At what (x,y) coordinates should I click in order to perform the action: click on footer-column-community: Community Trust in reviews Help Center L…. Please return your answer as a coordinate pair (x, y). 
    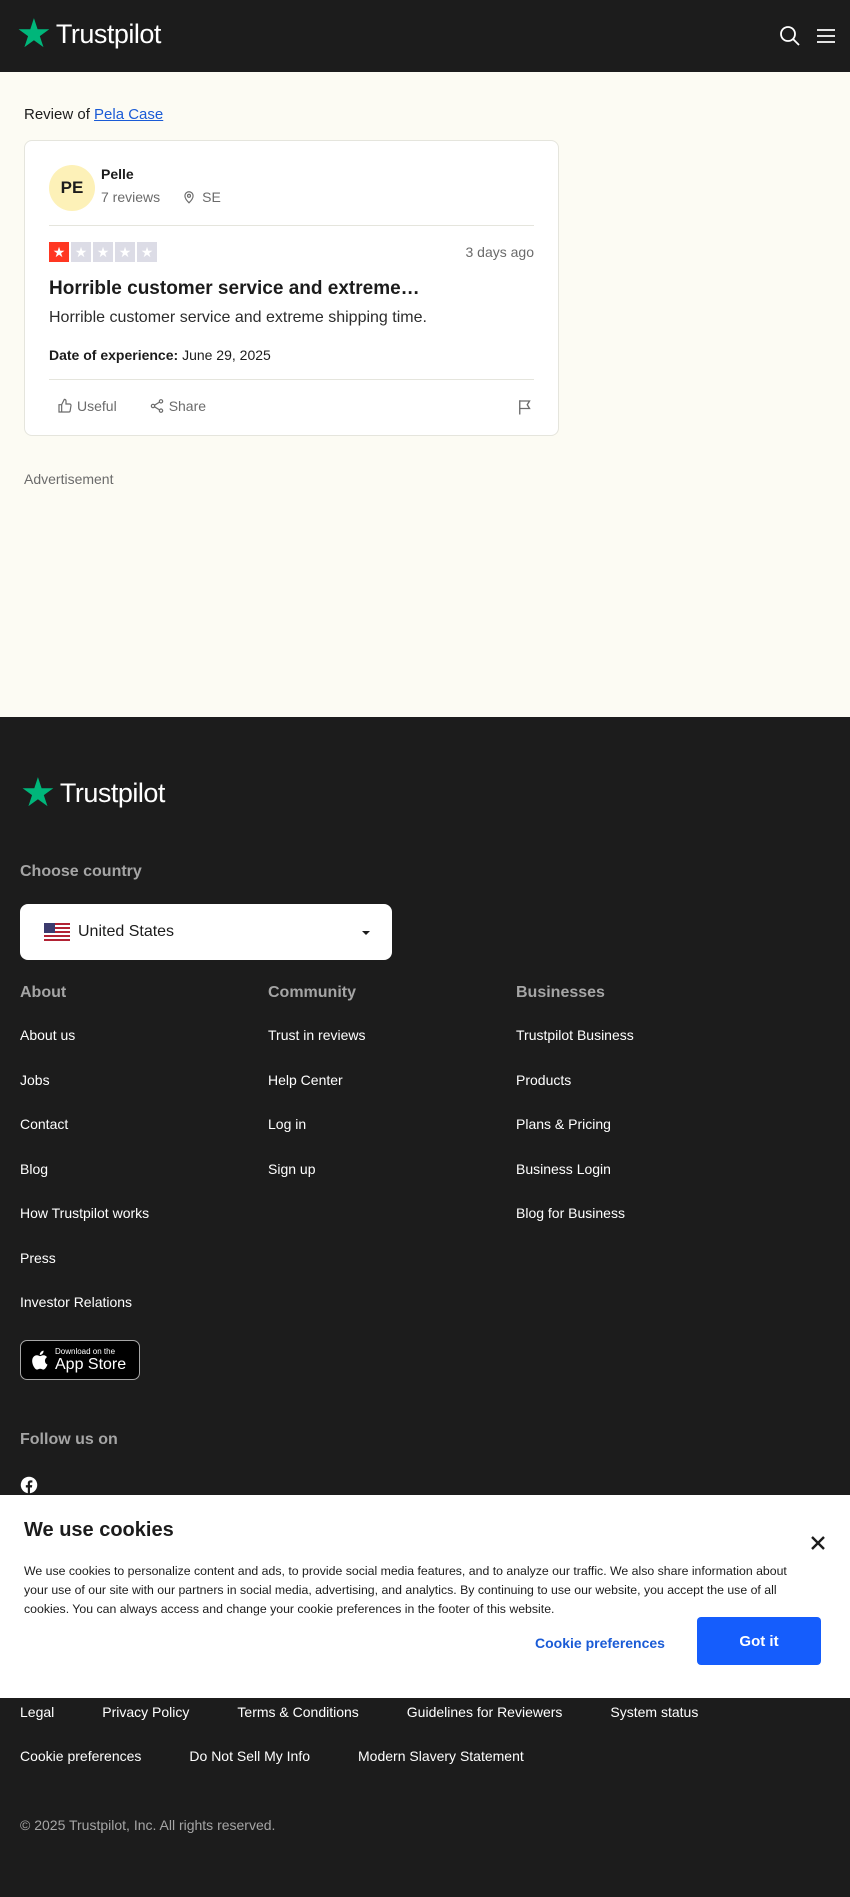
    Looking at the image, I should click on (388, 1094).